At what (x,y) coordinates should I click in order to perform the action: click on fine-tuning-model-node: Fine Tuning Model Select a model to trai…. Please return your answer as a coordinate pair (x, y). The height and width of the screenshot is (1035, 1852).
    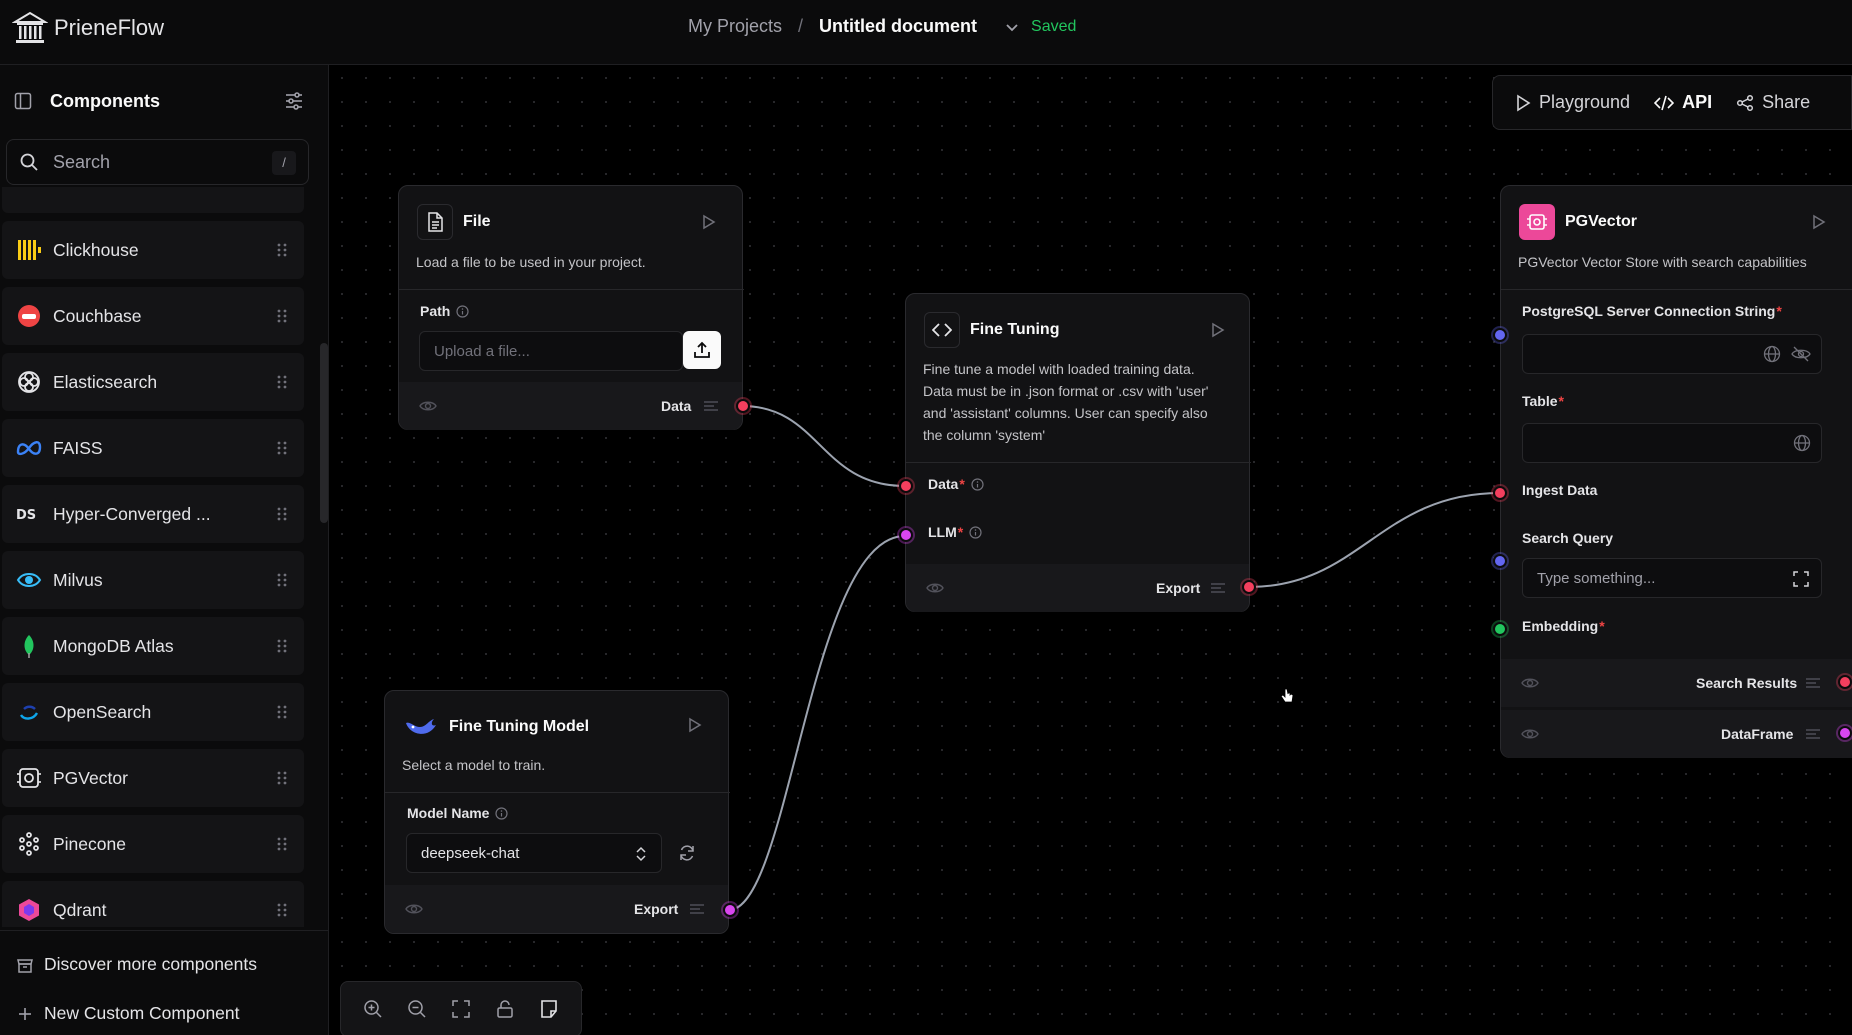
    Looking at the image, I should click on (557, 812).